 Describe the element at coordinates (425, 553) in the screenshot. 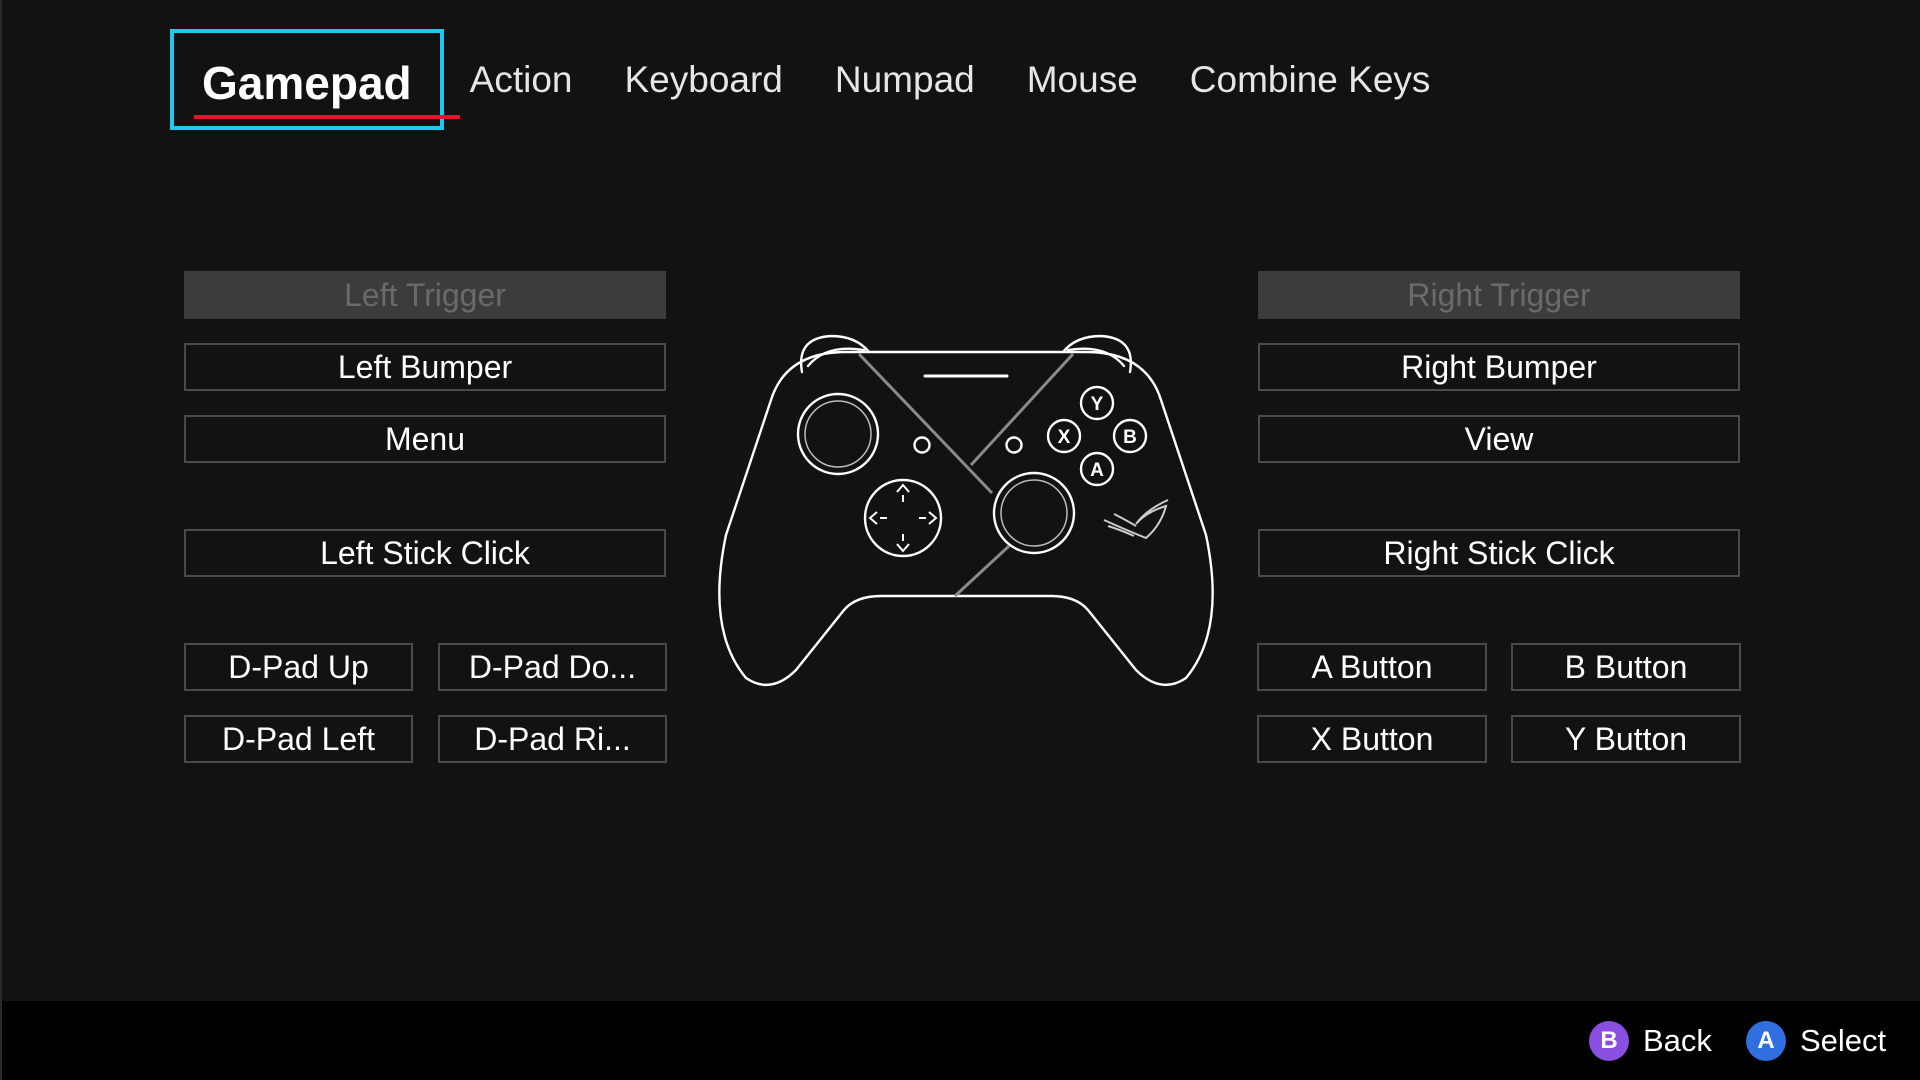

I see `left-stick-click-button: Left Stick Click` at that location.